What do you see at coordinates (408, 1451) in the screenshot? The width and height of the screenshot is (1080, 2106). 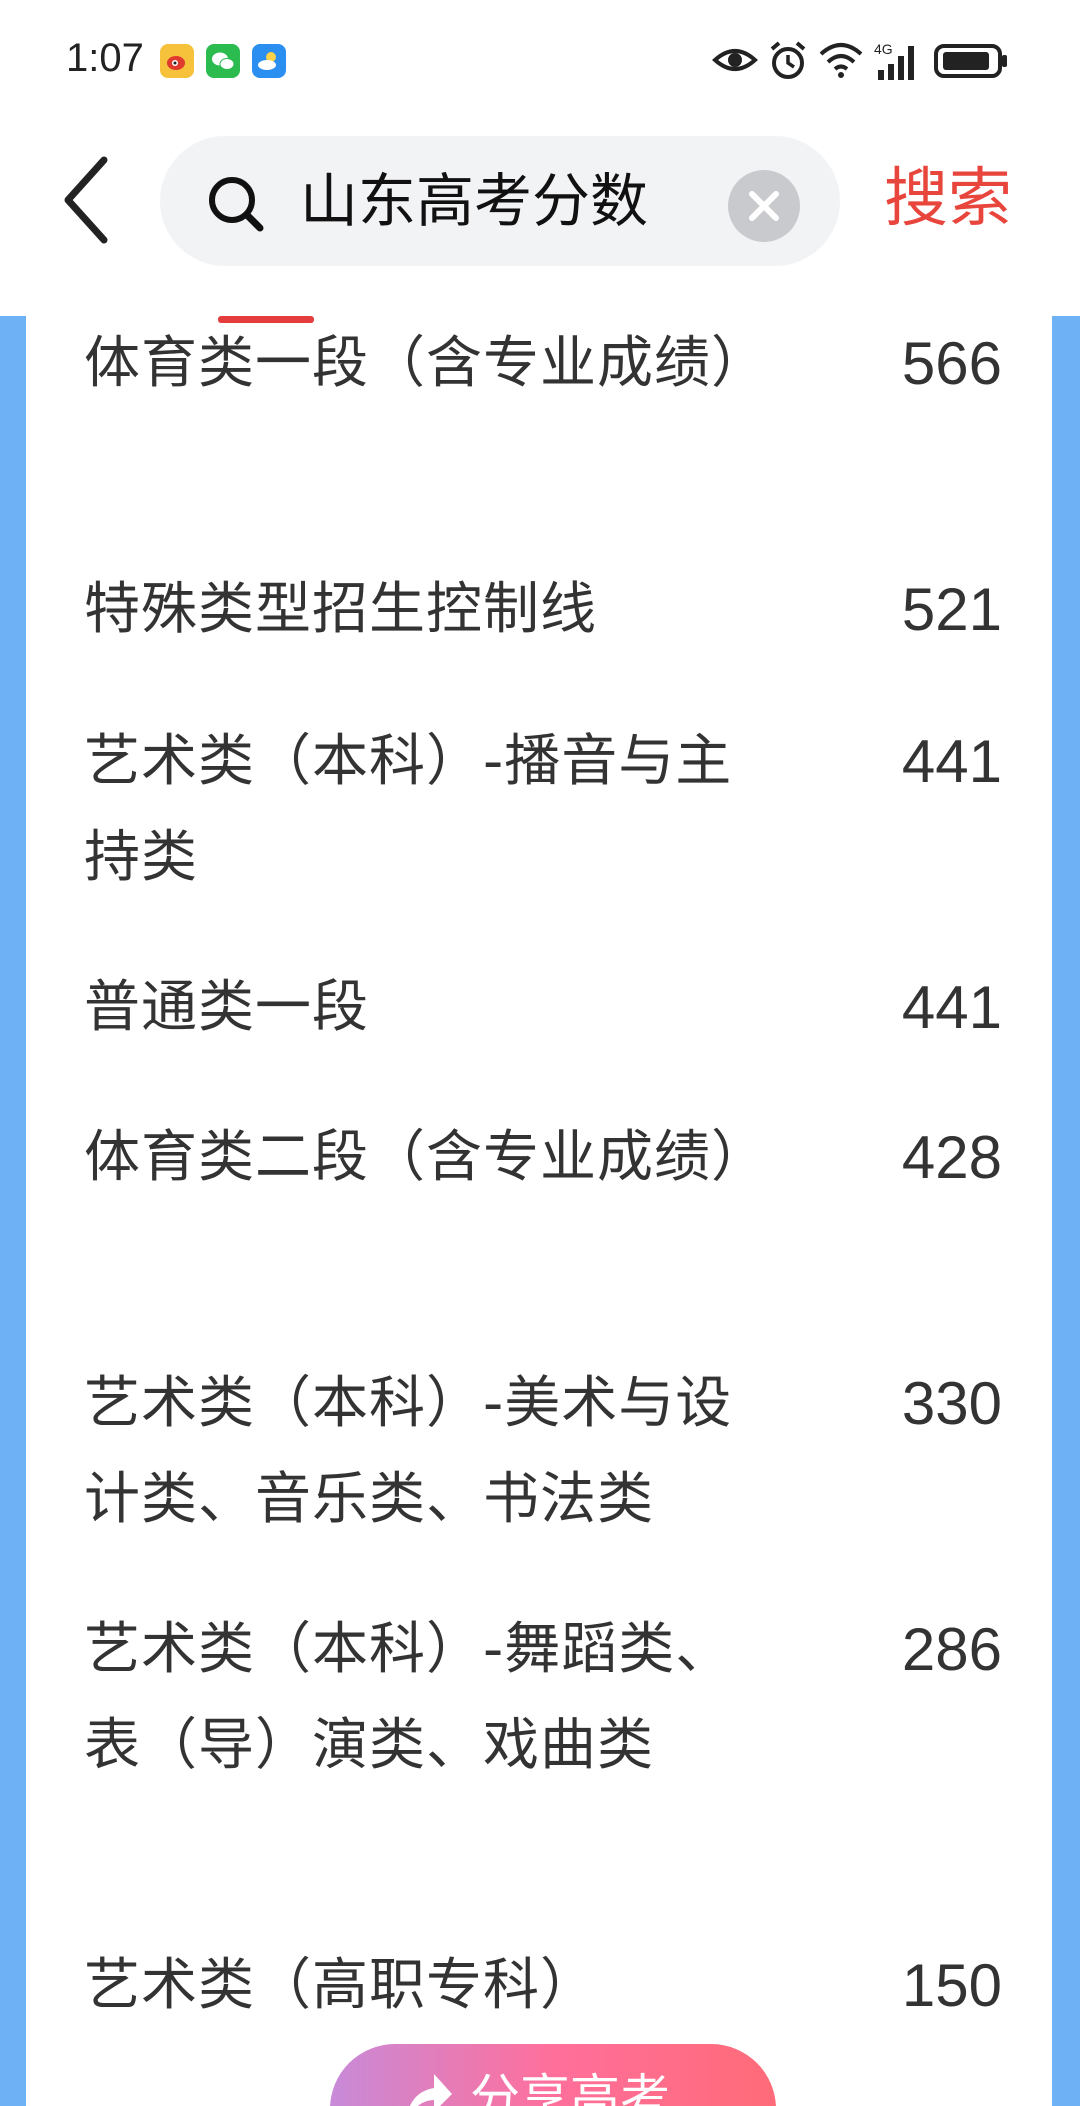 I see `score-label: 艺术类（本科）-美术与设计类、音乐类、书法类` at bounding box center [408, 1451].